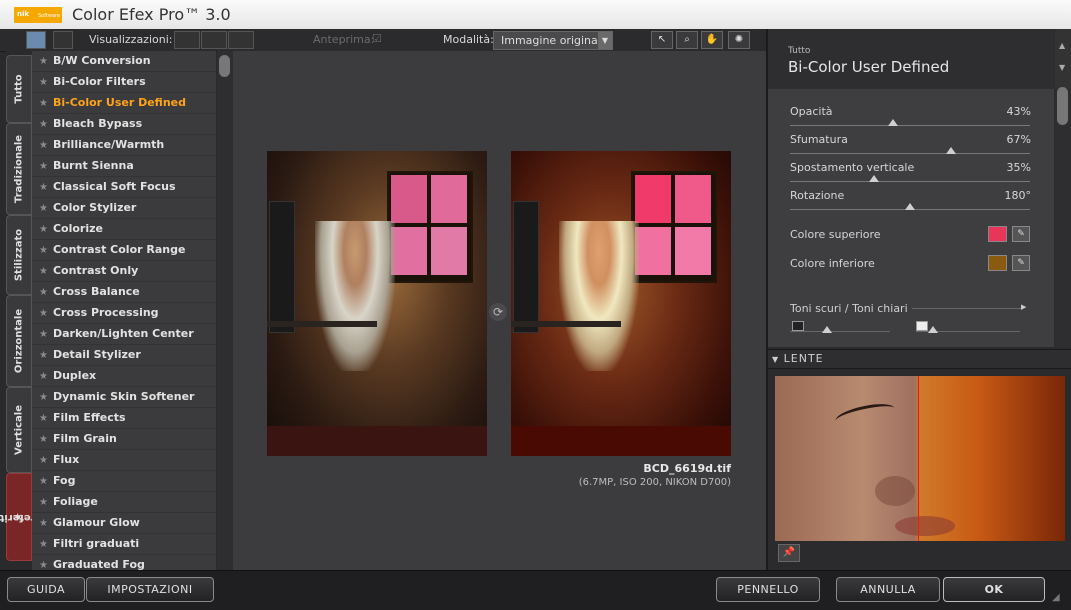  I want to click on anteprima-checkbox: ☑, so click(377, 38).